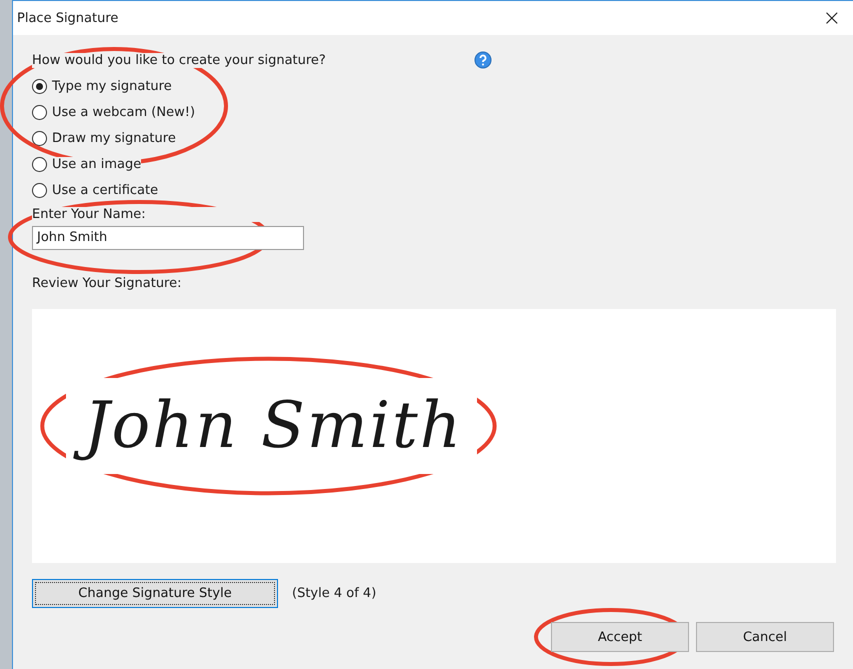 This screenshot has width=853, height=669. I want to click on help-icon, so click(483, 60).